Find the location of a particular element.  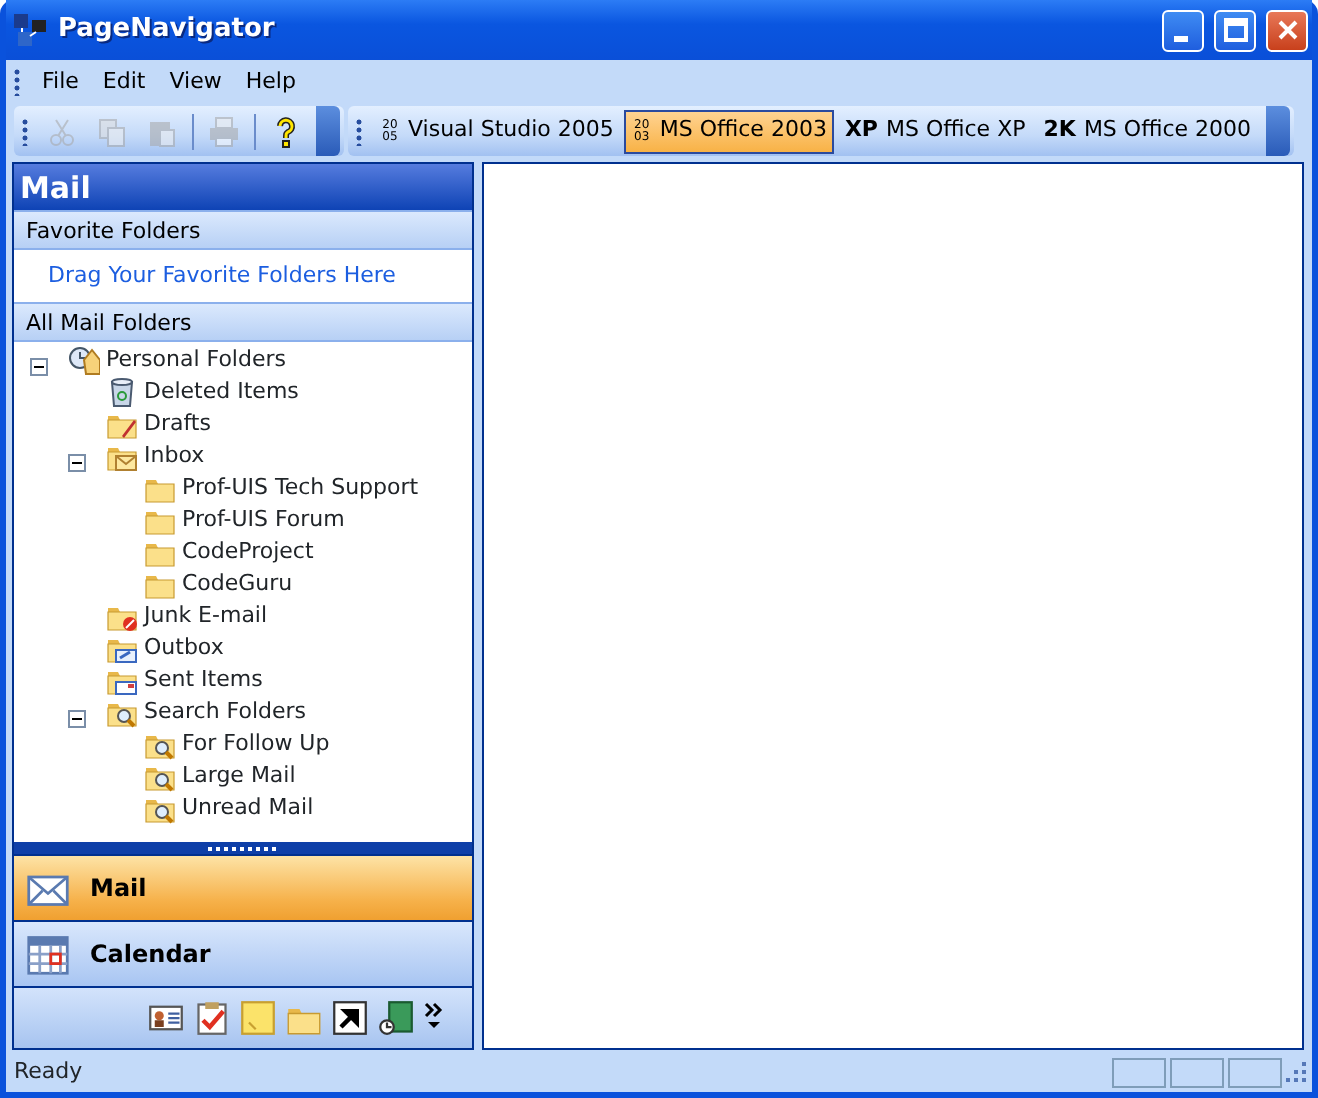

calendar-icon is located at coordinates (48, 954).